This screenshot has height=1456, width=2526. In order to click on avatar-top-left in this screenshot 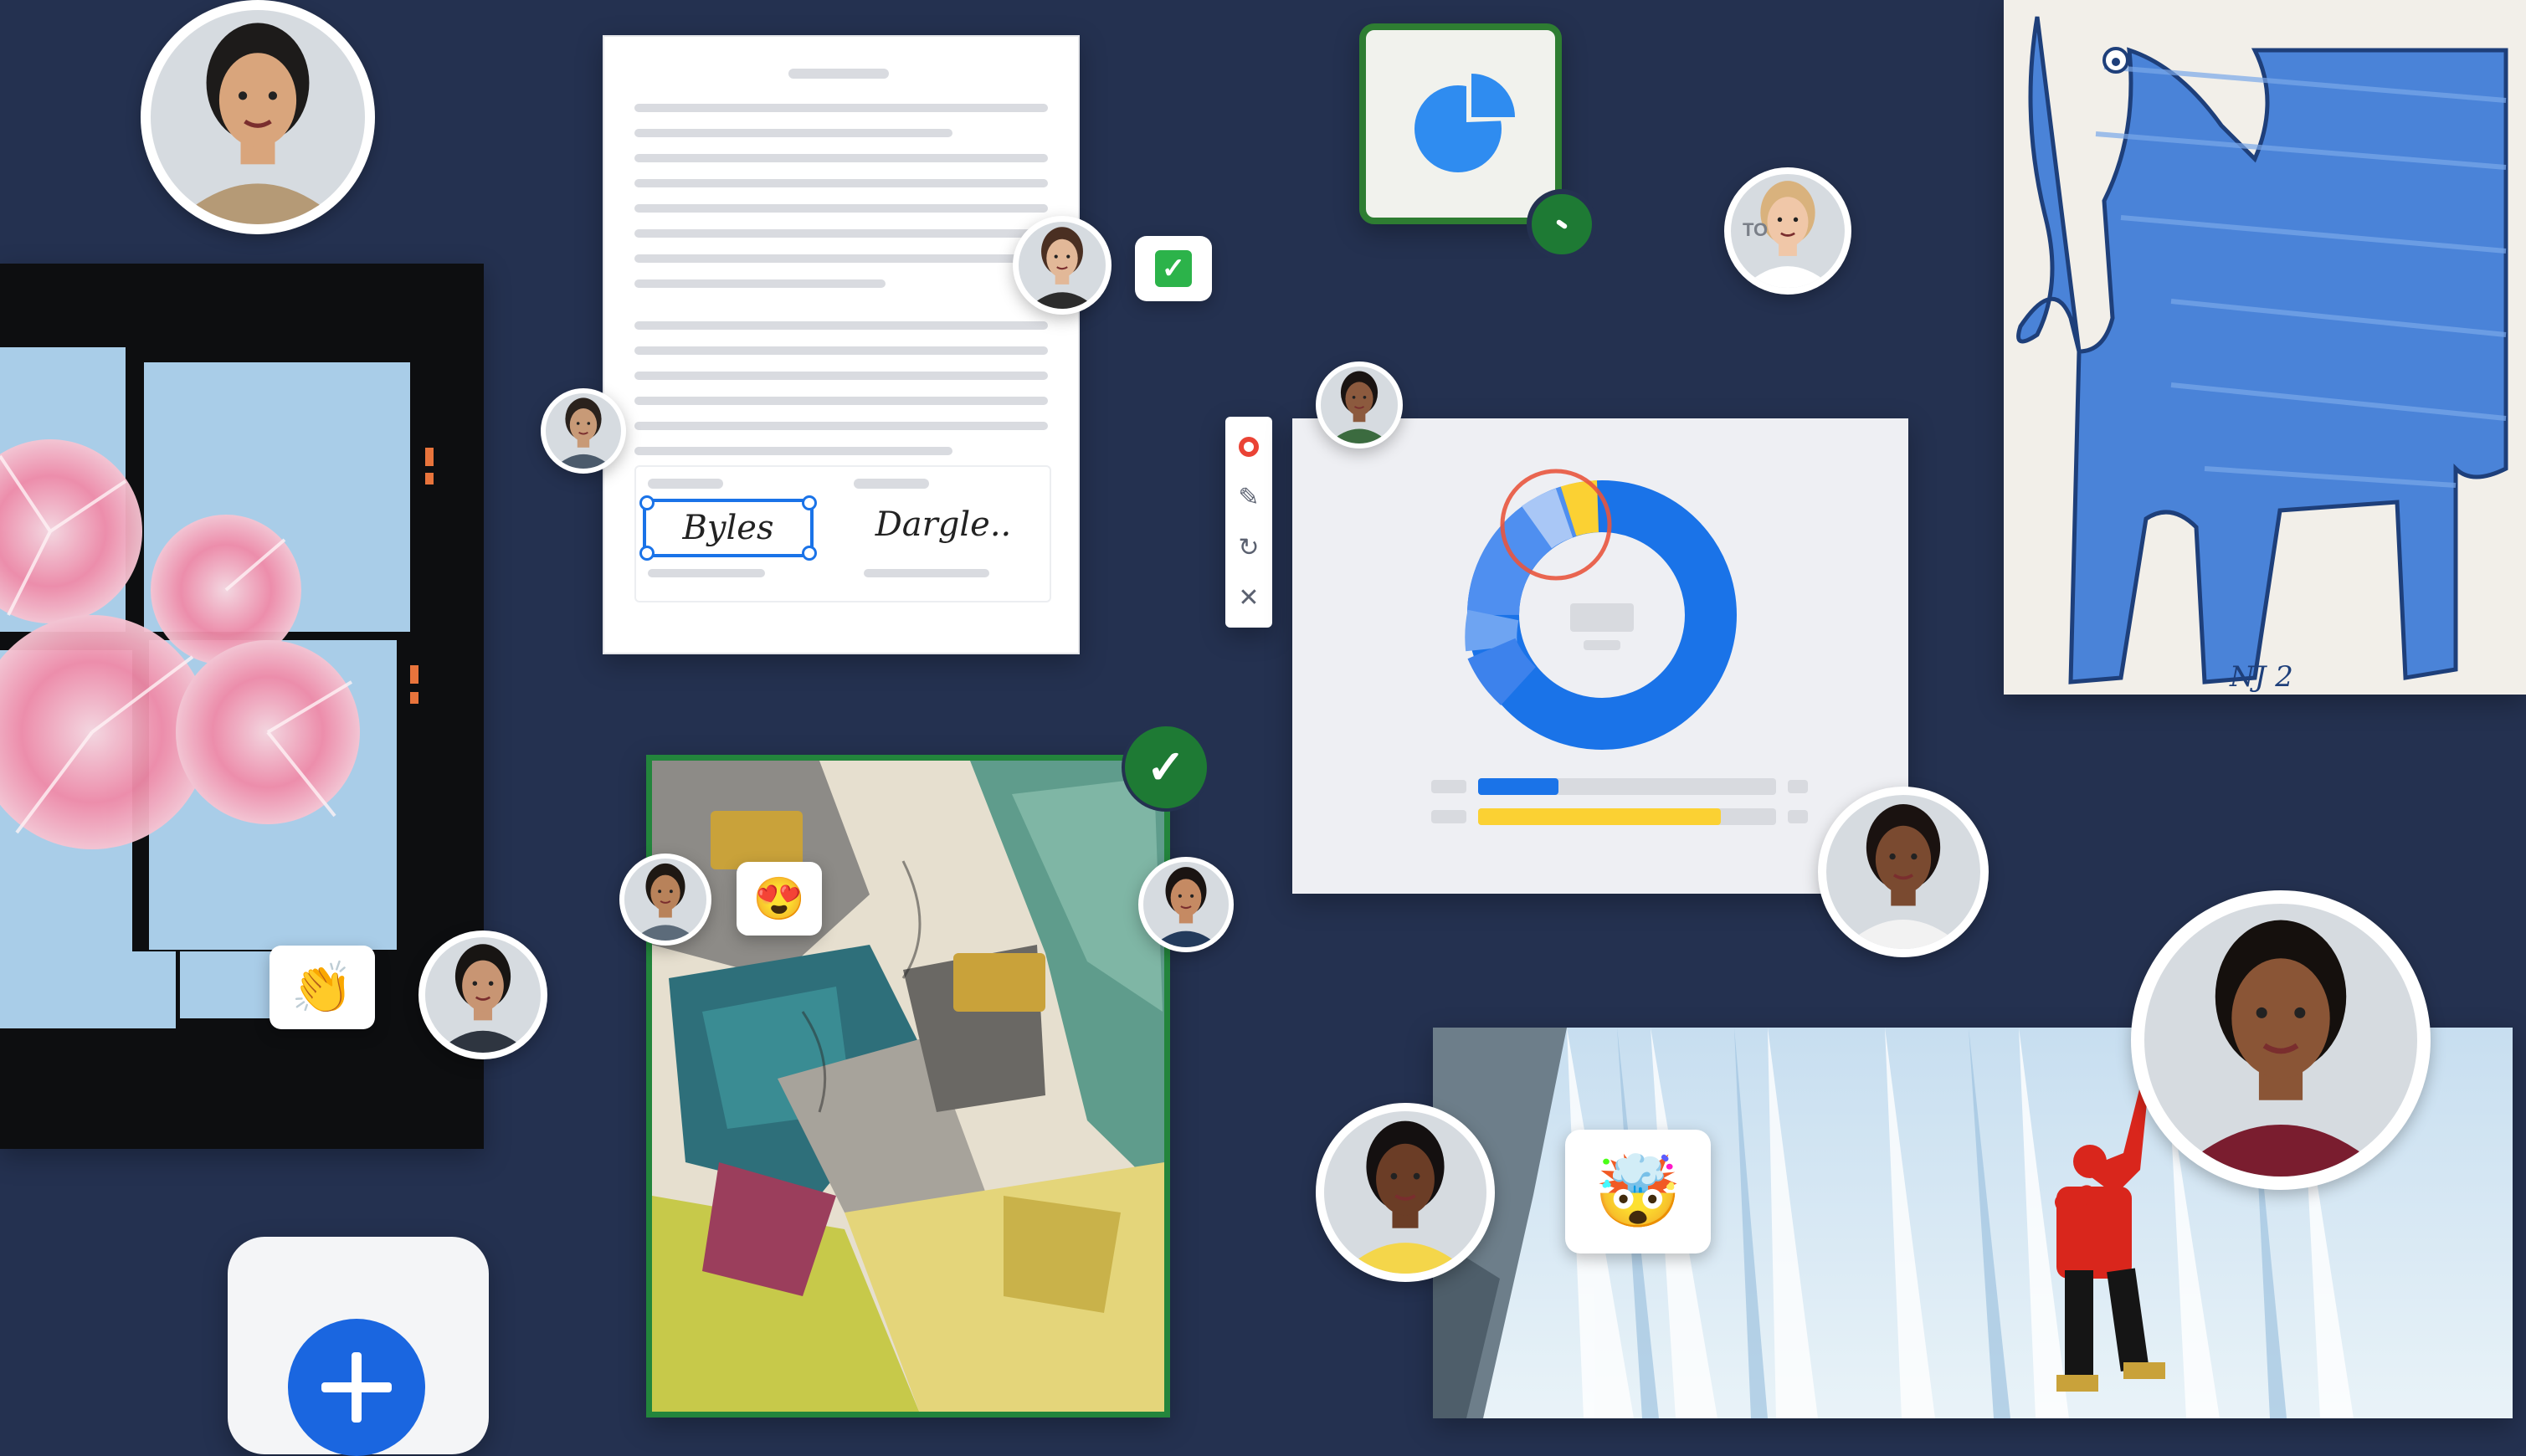, I will do `click(258, 117)`.